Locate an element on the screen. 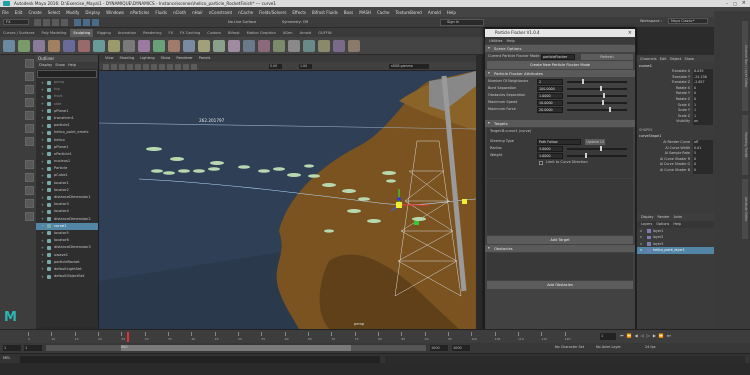  live-surface-label: No Live Surface is located at coordinates (242, 22).